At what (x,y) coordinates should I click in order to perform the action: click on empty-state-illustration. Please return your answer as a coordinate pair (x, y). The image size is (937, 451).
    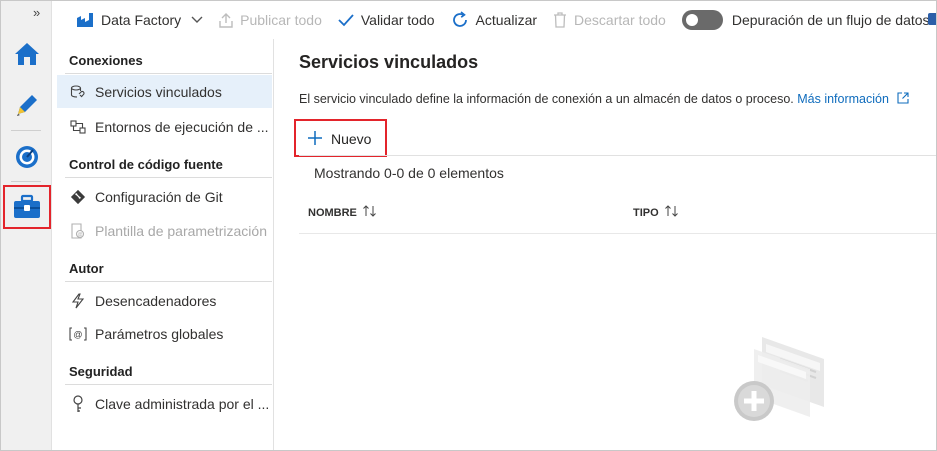
    Looking at the image, I should click on (779, 379).